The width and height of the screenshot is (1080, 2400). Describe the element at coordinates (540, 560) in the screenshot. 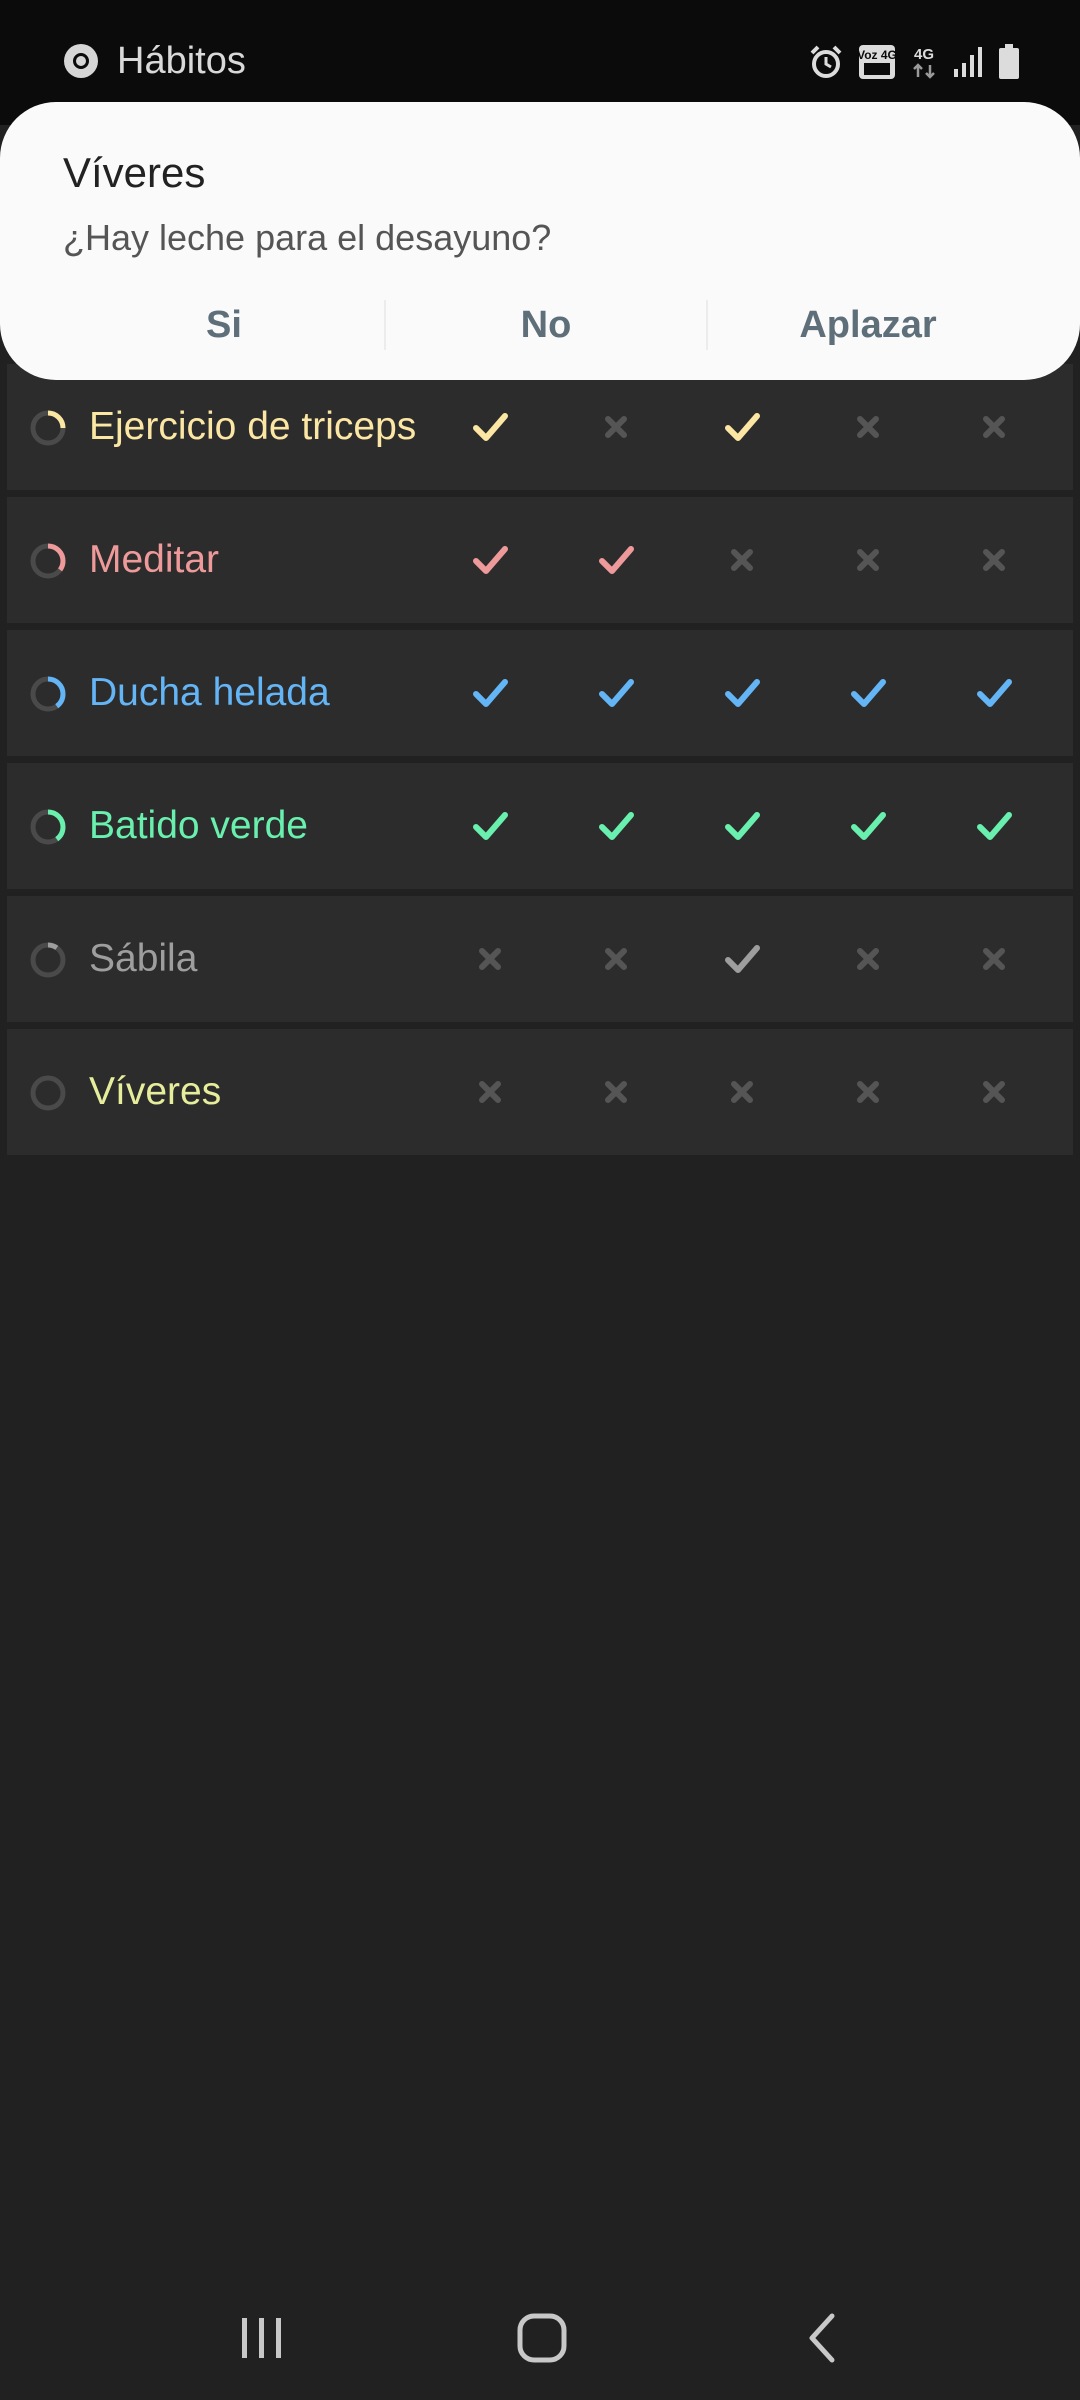

I see `habit-row: Meditar` at that location.